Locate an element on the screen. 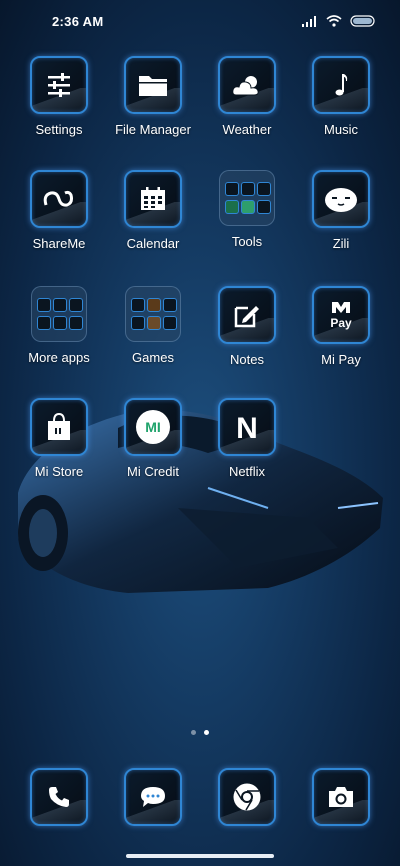 This screenshot has height=866, width=400. app-mi-store: Mi Store is located at coordinates (59, 438).